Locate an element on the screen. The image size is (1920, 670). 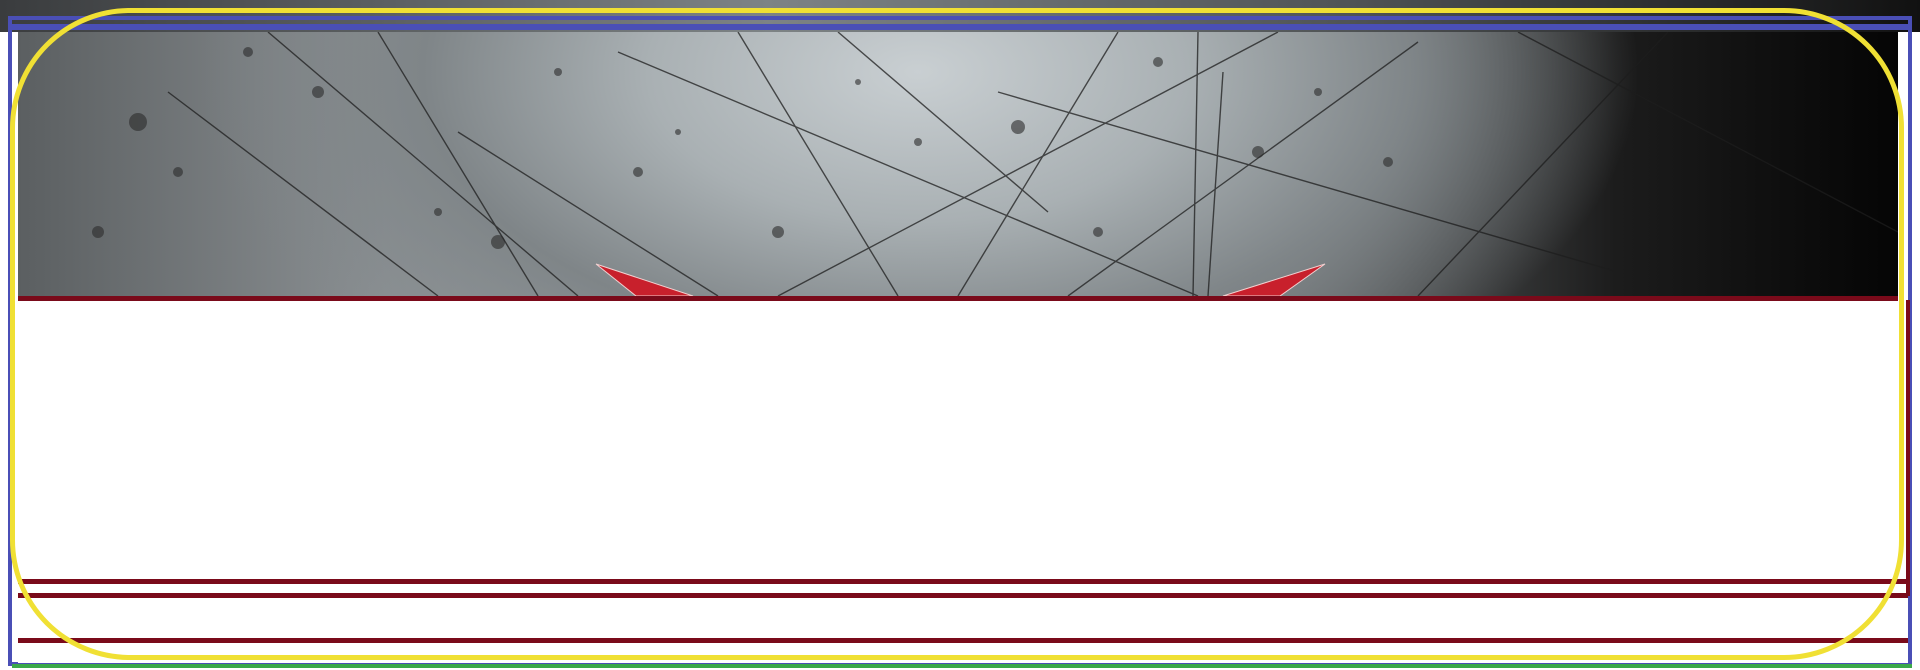
red-blade-left is located at coordinates (644, 279).